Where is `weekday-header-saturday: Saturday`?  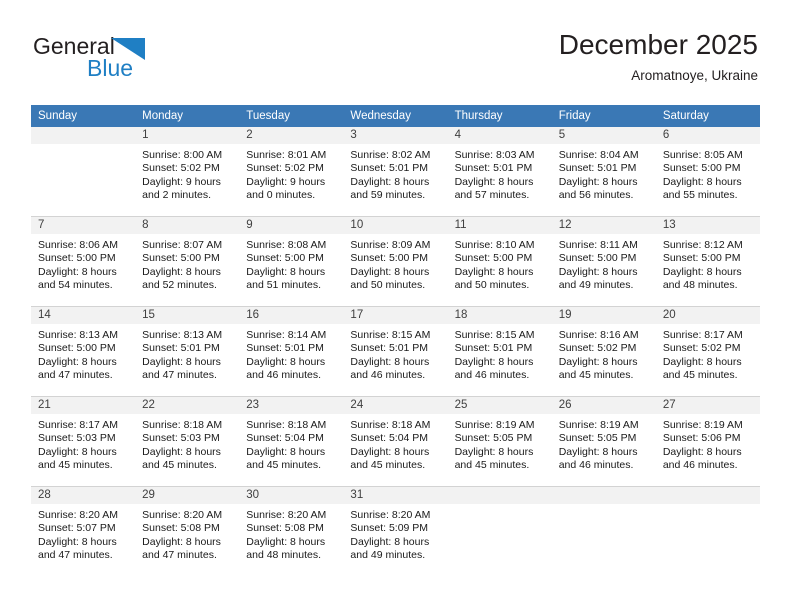
weekday-header-saturday: Saturday is located at coordinates (707, 116).